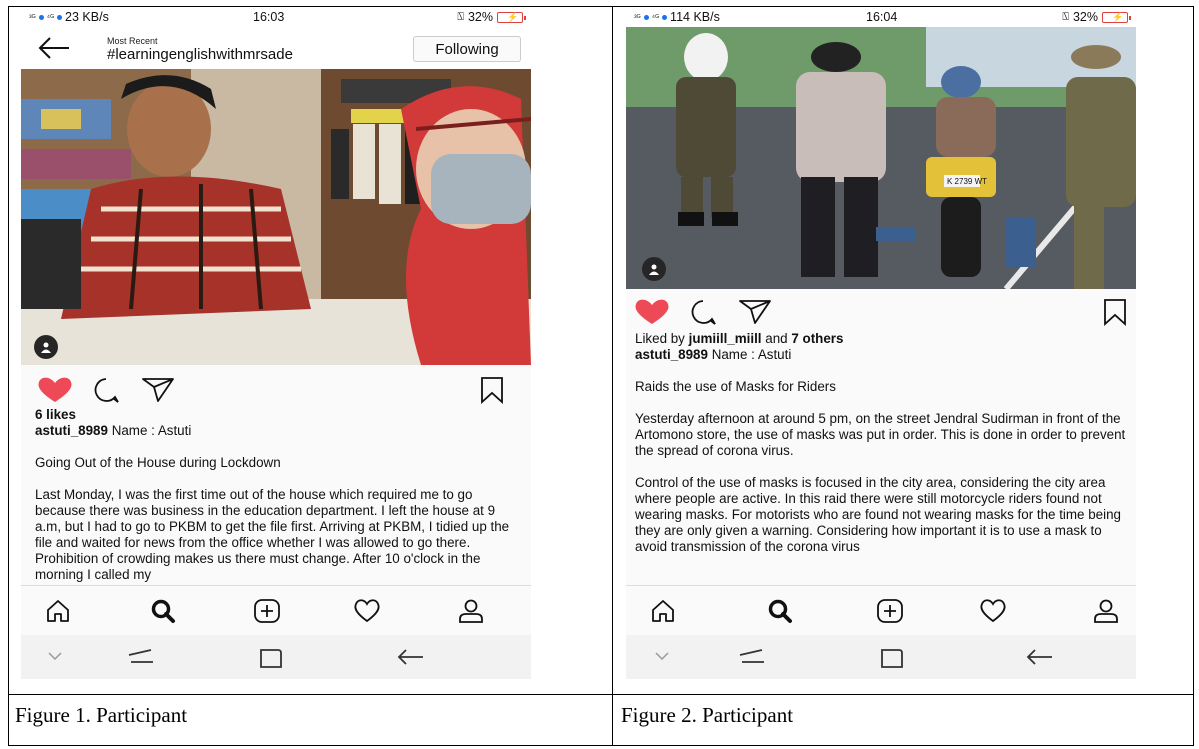 This screenshot has width=1199, height=749. What do you see at coordinates (967, 181) in the screenshot?
I see `license-plate: K 2739 WT` at bounding box center [967, 181].